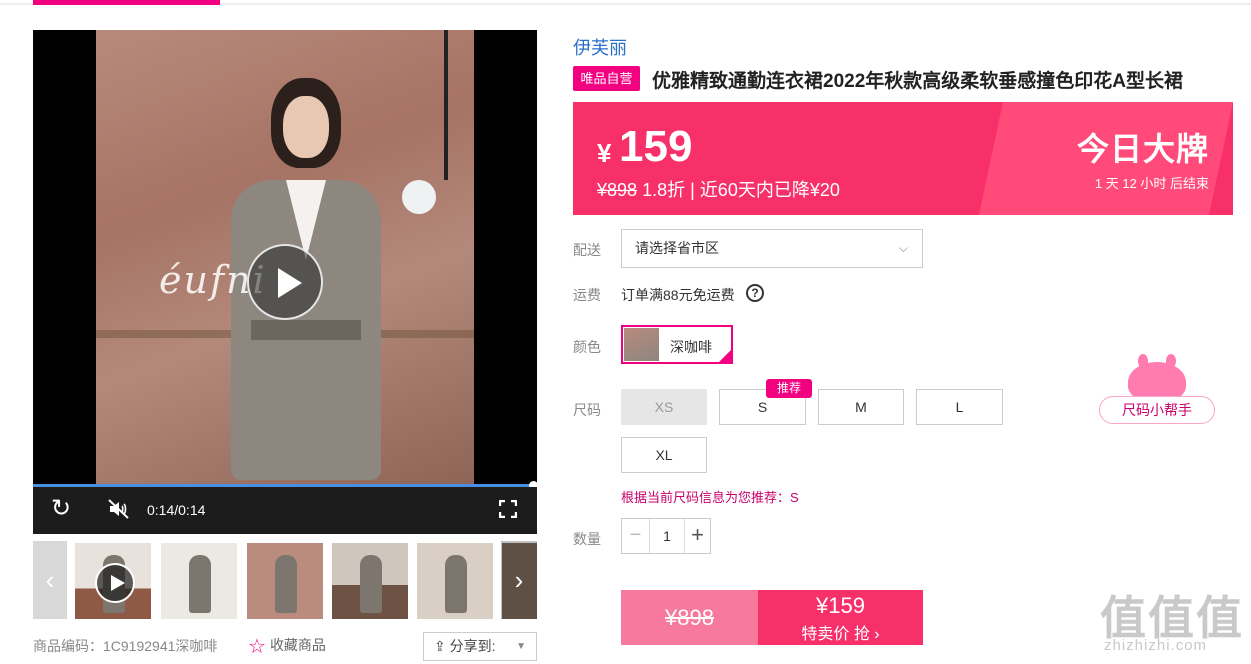 The height and width of the screenshot is (664, 1251). Describe the element at coordinates (297, 645) in the screenshot. I see `favorite-label: 收藏商品` at that location.